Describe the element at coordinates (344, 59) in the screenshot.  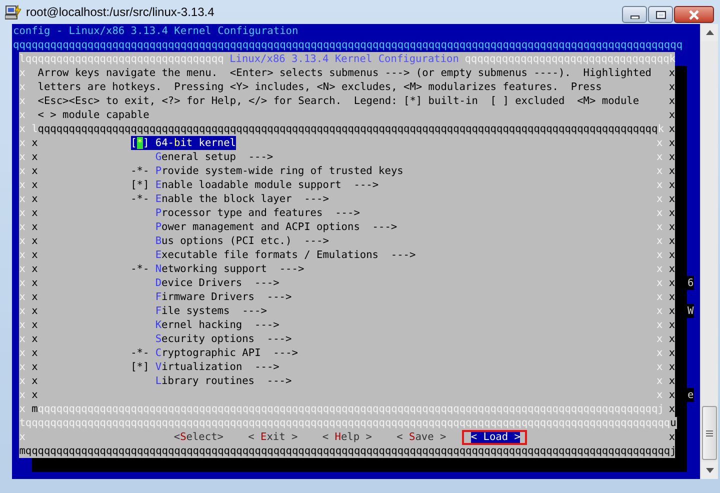
I see `dialog-title: Linux/x86 3.13.4 Kernel Configuration` at that location.